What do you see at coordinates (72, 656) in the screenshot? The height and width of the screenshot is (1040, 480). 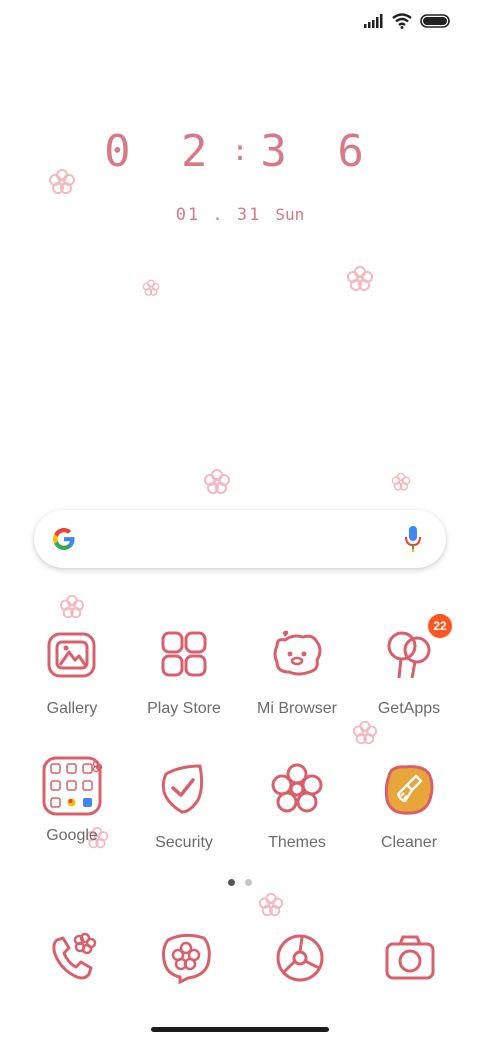 I see `gallery-icon` at bounding box center [72, 656].